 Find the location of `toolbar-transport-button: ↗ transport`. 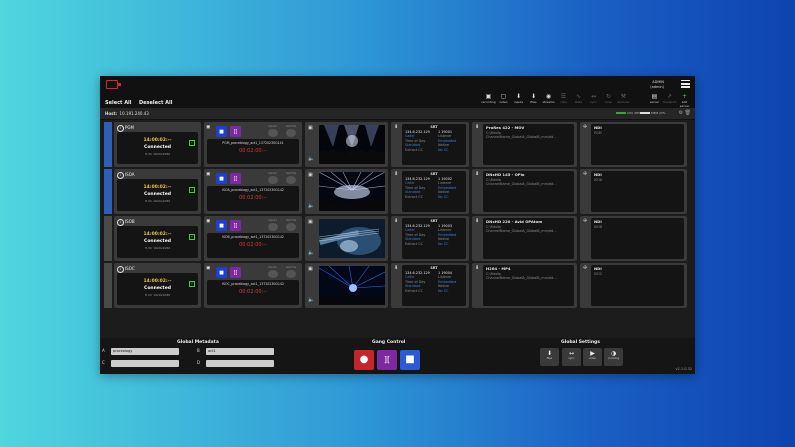

toolbar-transport-button: ↗ transport is located at coordinates (669, 100).